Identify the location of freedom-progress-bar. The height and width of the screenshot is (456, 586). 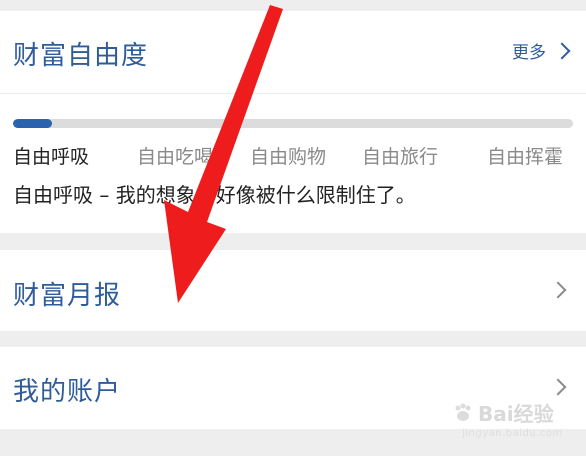
(293, 123).